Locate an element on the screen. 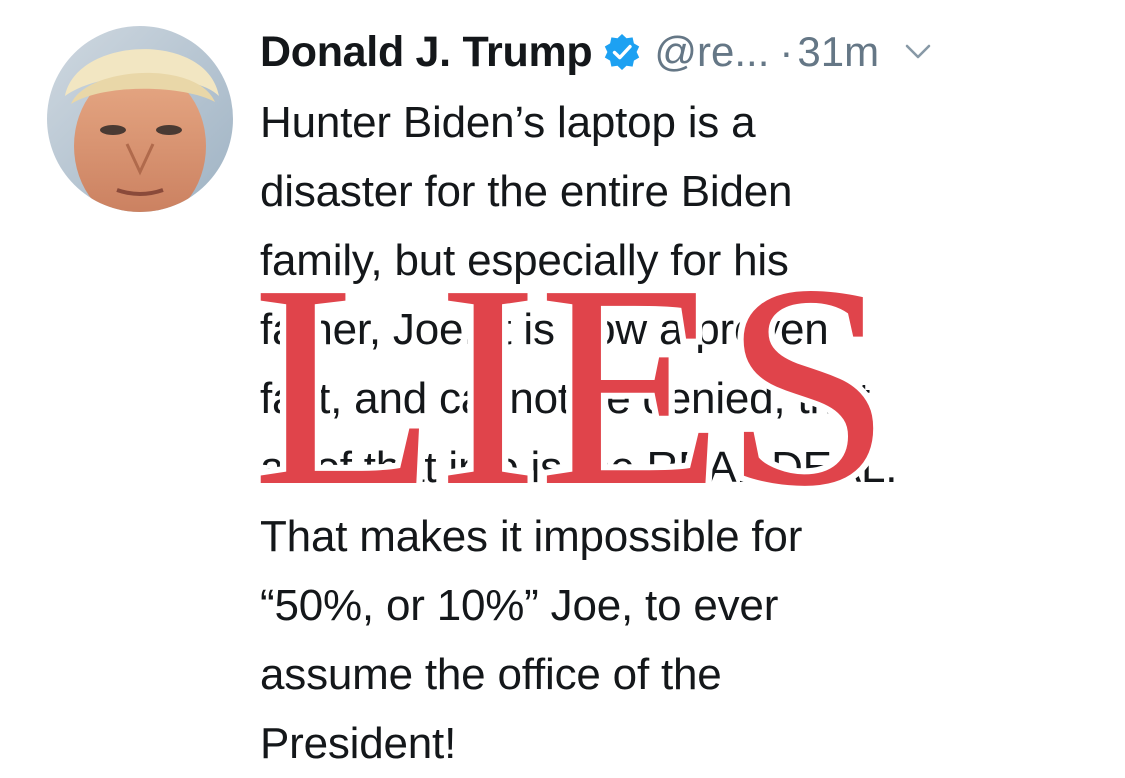  avatar is located at coordinates (140, 119).